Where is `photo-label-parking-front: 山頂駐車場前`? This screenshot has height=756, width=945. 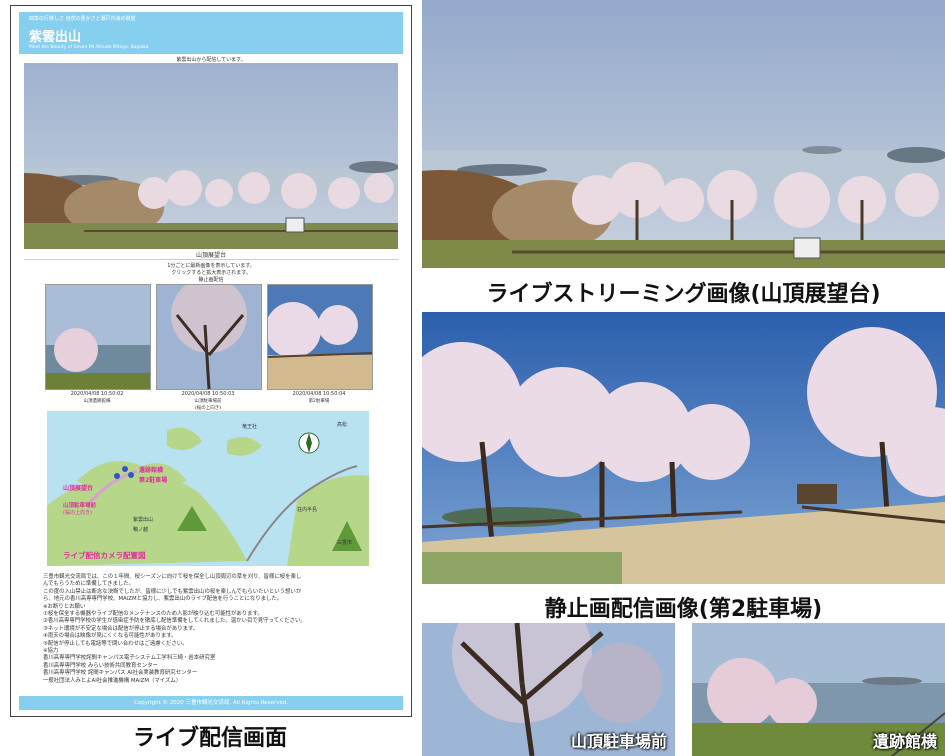
photo-label-parking-front: 山頂駐車場前 is located at coordinates (618, 741).